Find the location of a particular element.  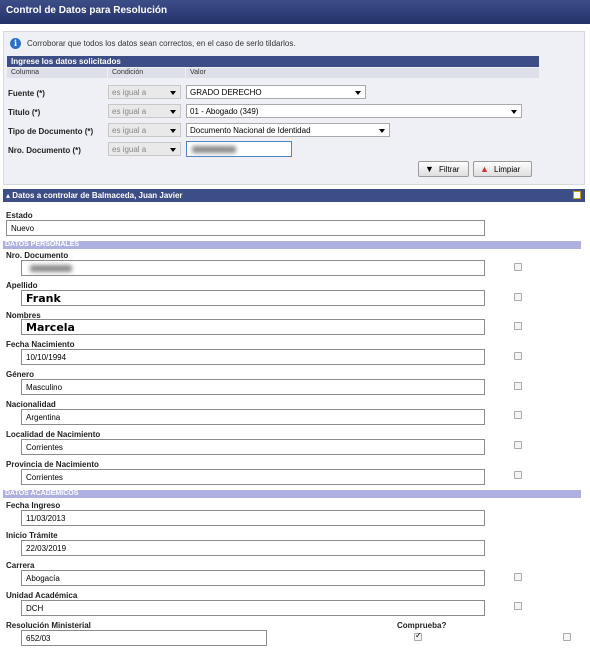

estado-label: Estado is located at coordinates (19, 215).